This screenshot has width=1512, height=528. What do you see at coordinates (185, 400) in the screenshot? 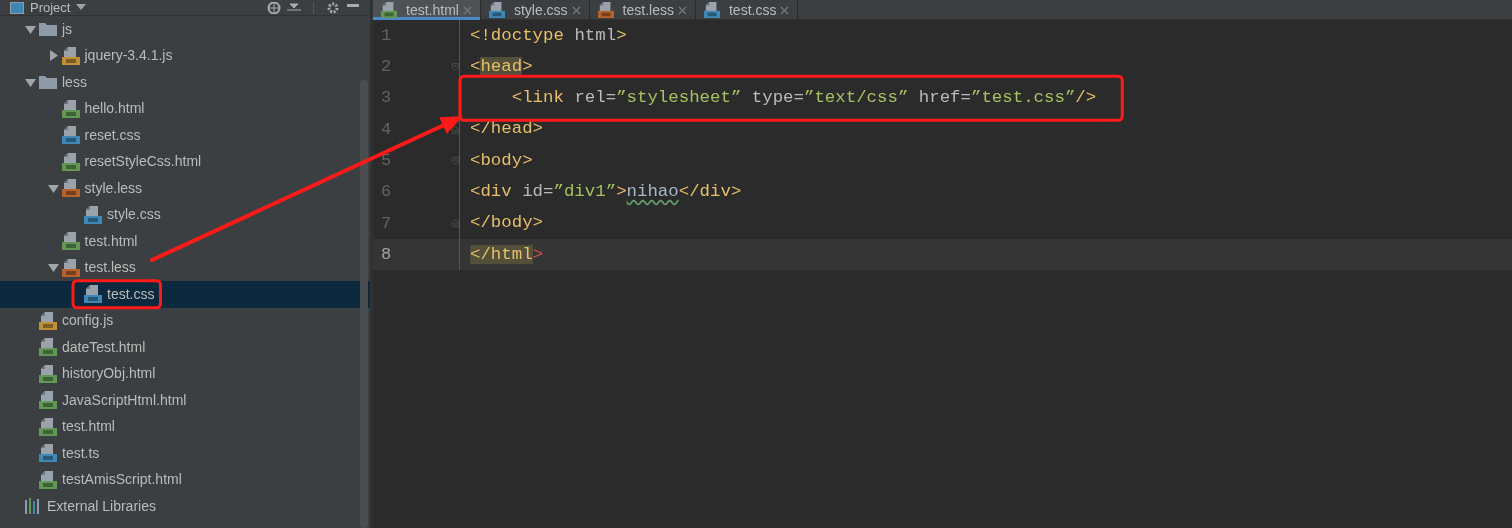
I see `tree-item: JavaScriptHtml.html` at bounding box center [185, 400].